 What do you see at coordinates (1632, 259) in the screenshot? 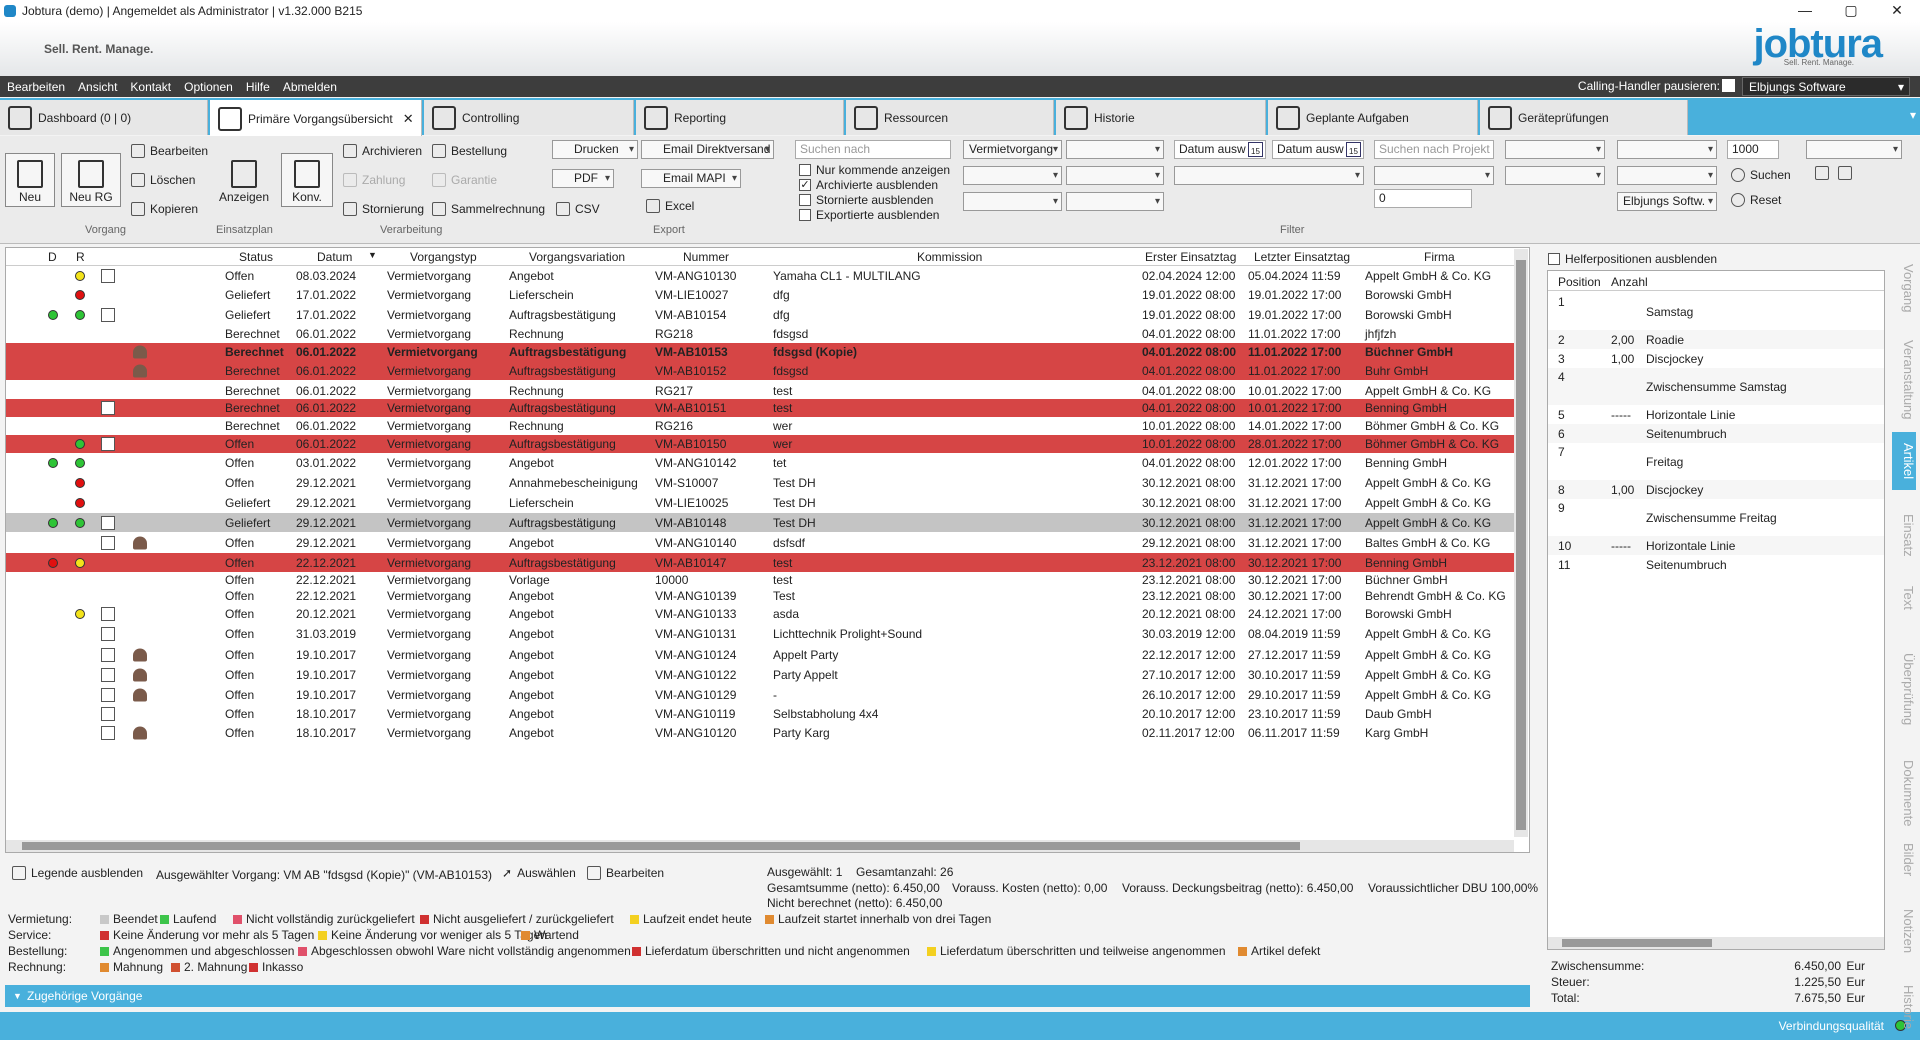
I see `helferpositionen-checkbox: Helferpositionen ausblenden` at bounding box center [1632, 259].